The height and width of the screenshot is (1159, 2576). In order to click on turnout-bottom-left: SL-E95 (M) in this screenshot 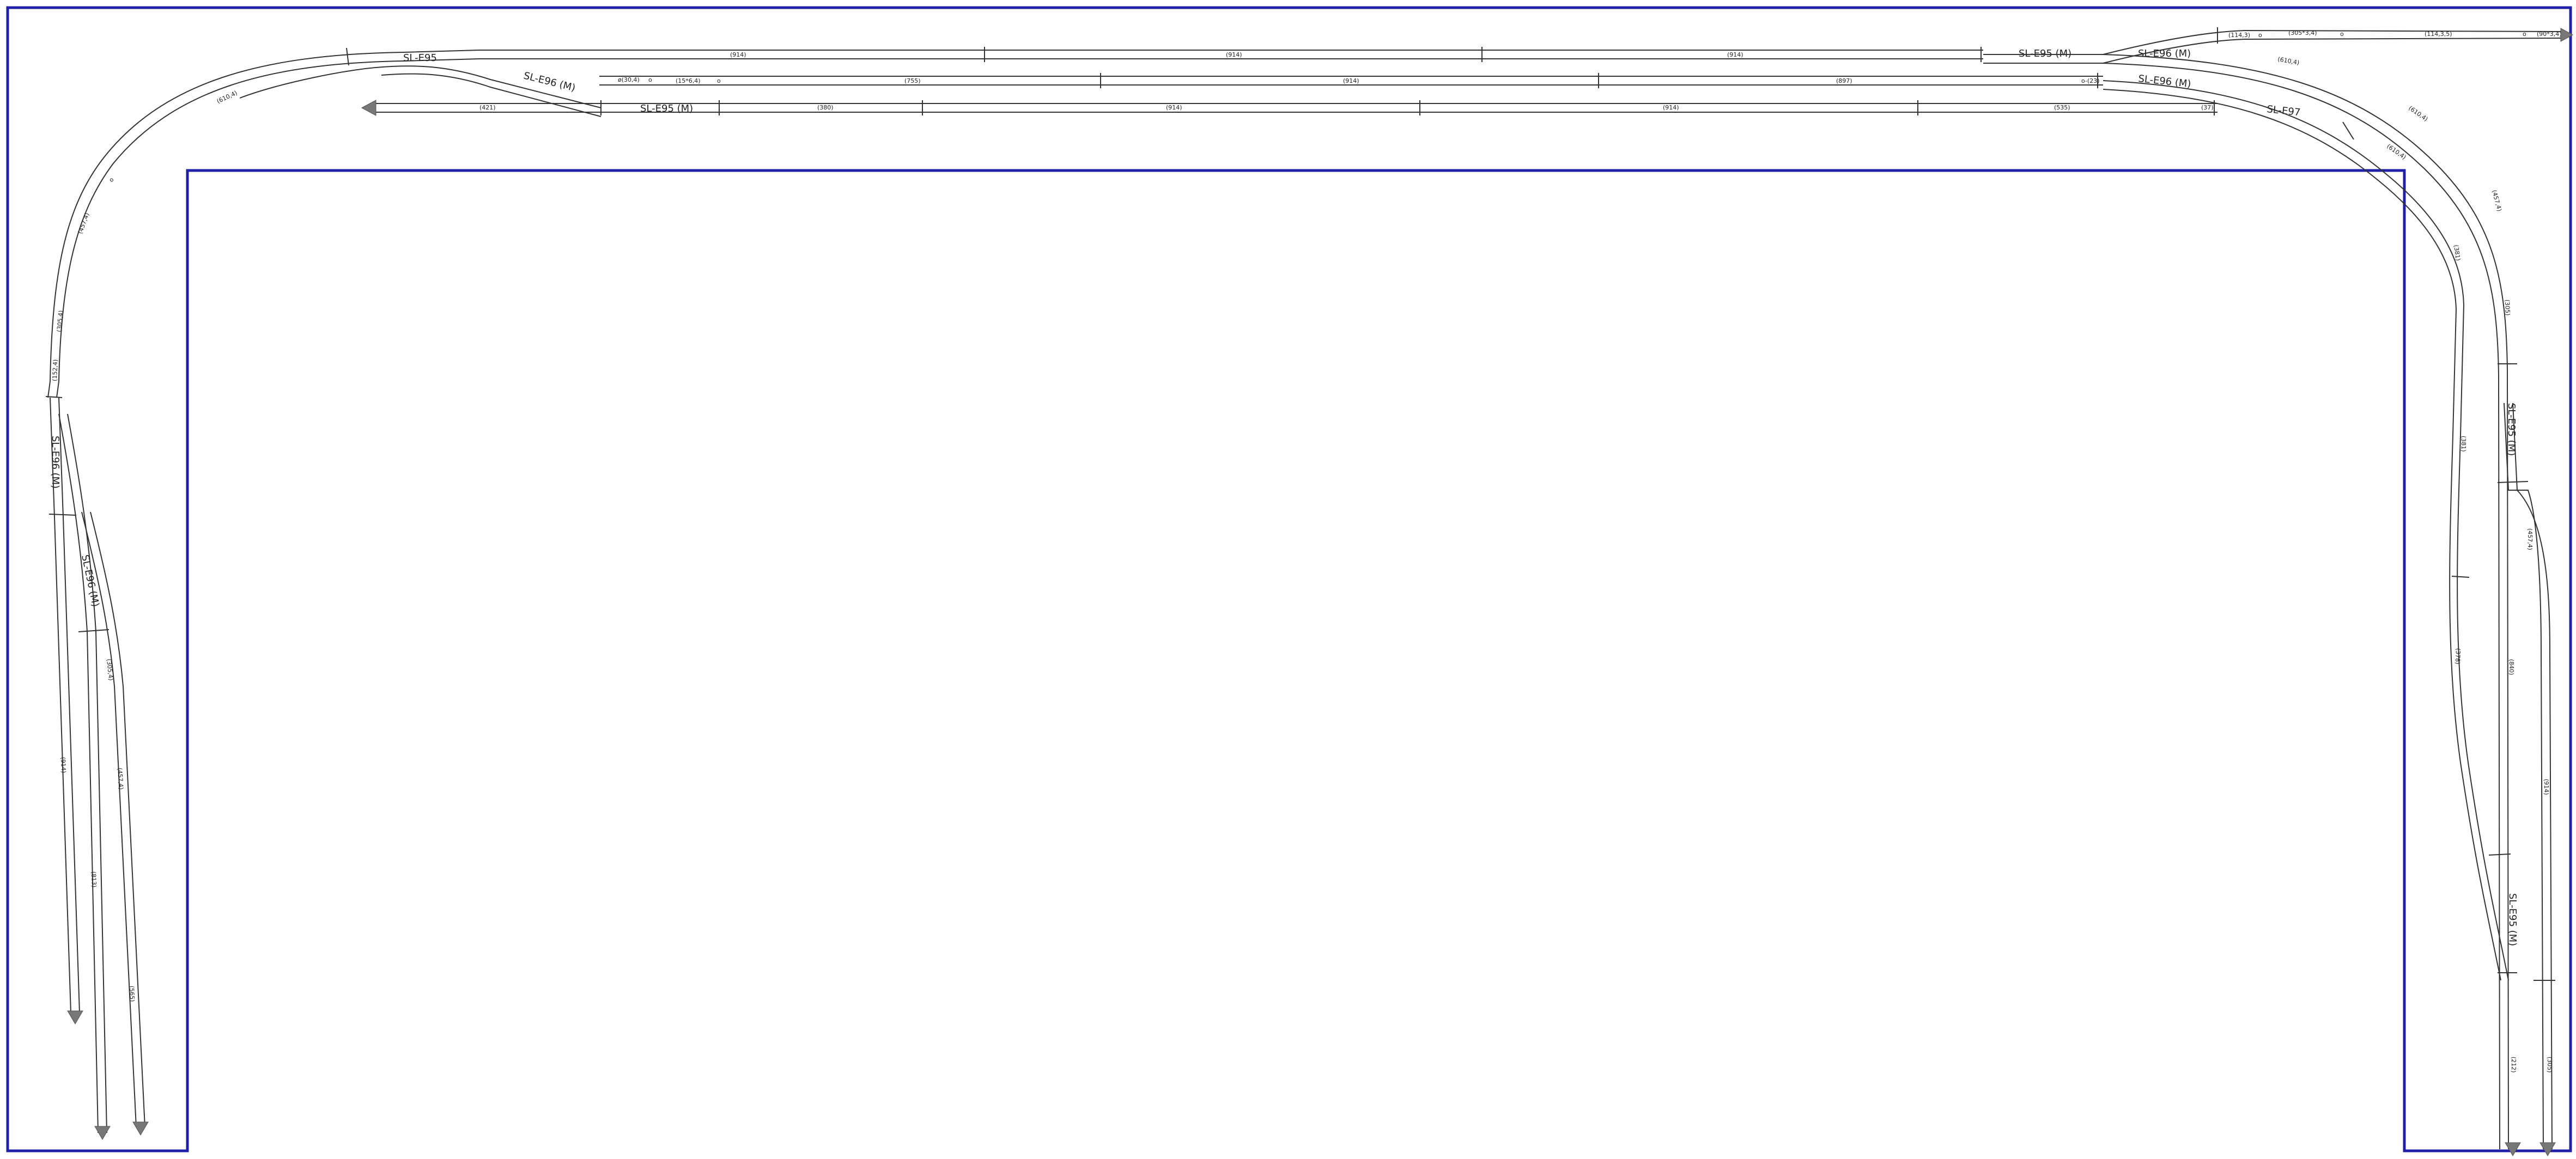, I will do `click(667, 108)`.